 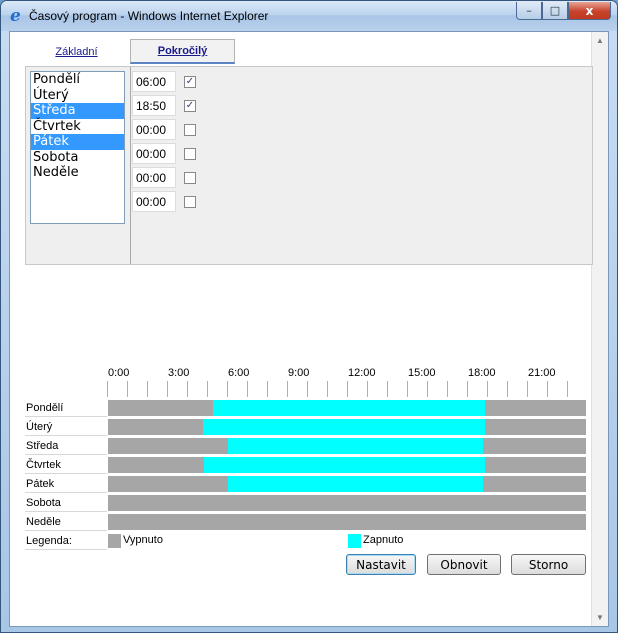 What do you see at coordinates (599, 329) in the screenshot?
I see `vertical-scrollbar: ▲ ▼` at bounding box center [599, 329].